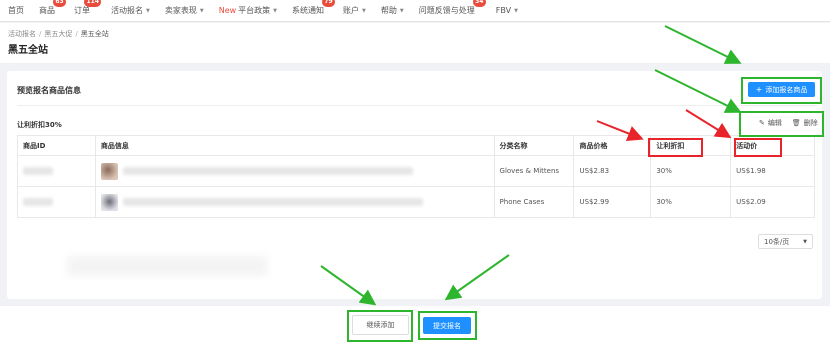 This screenshot has width=830, height=344. What do you see at coordinates (254, 10) in the screenshot?
I see `nav-label: 平台政策` at bounding box center [254, 10].